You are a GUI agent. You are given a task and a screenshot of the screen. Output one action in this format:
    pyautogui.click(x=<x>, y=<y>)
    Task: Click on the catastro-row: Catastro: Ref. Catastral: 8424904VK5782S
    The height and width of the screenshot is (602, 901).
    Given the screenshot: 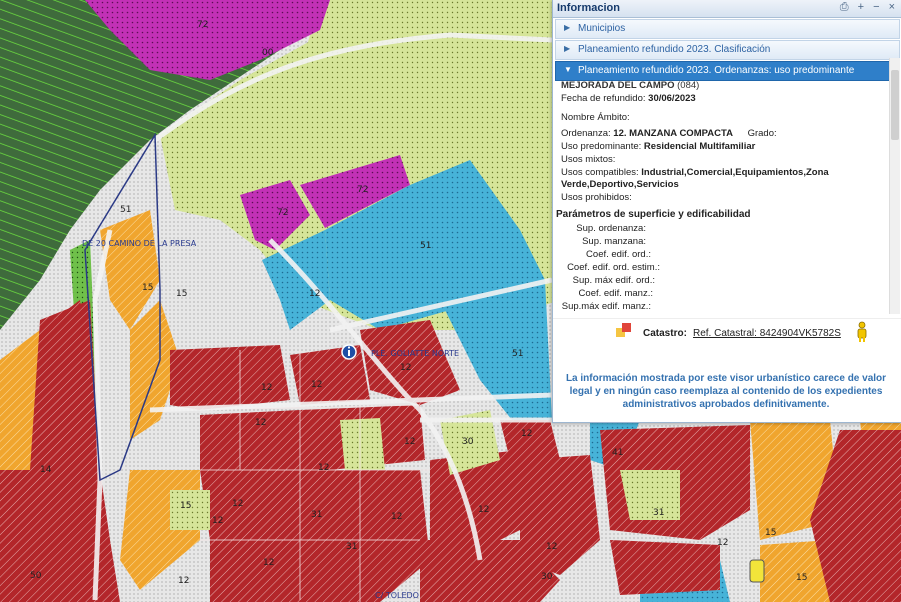 What is the action you would take?
    pyautogui.click(x=727, y=332)
    